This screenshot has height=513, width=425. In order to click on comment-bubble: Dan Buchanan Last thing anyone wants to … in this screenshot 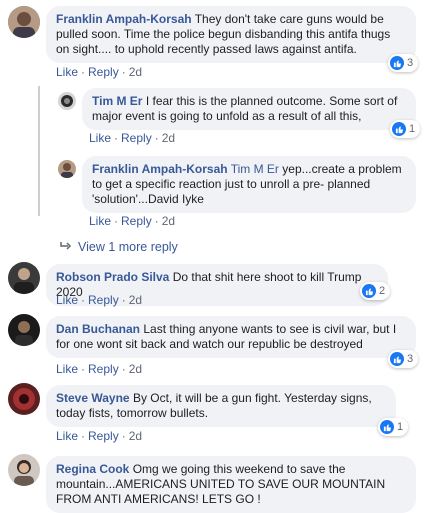, I will do `click(231, 337)`.